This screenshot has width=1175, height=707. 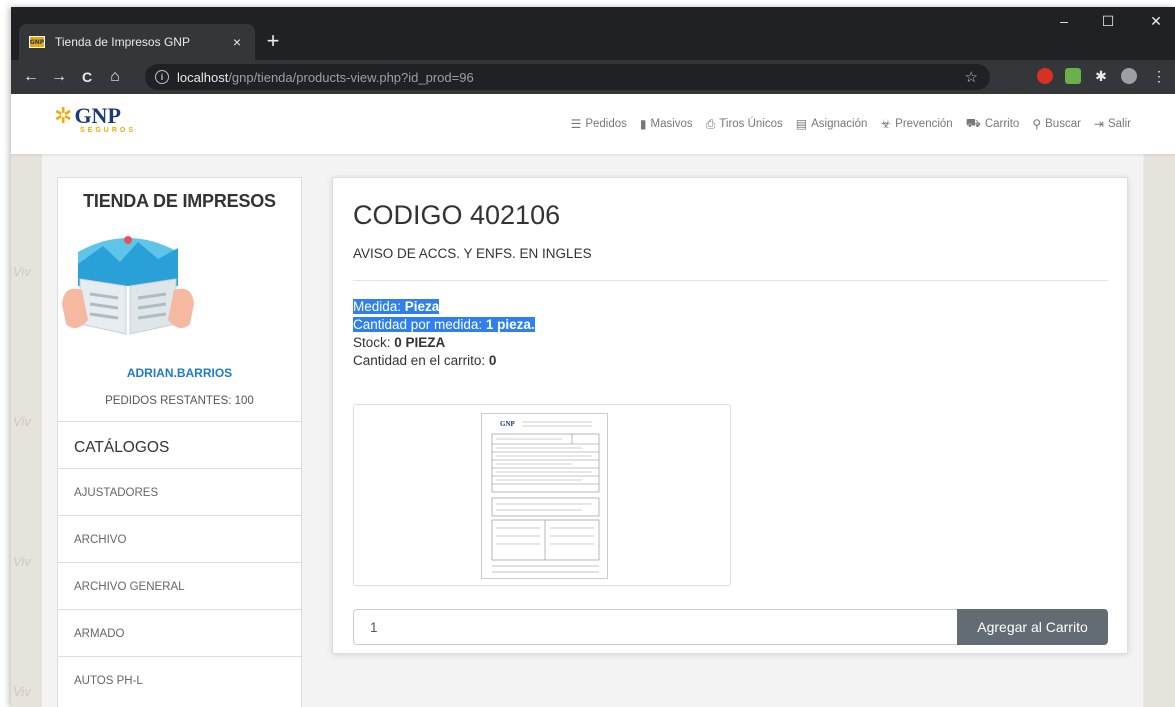 What do you see at coordinates (1156, 21) in the screenshot?
I see `close-window-icon: ✕` at bounding box center [1156, 21].